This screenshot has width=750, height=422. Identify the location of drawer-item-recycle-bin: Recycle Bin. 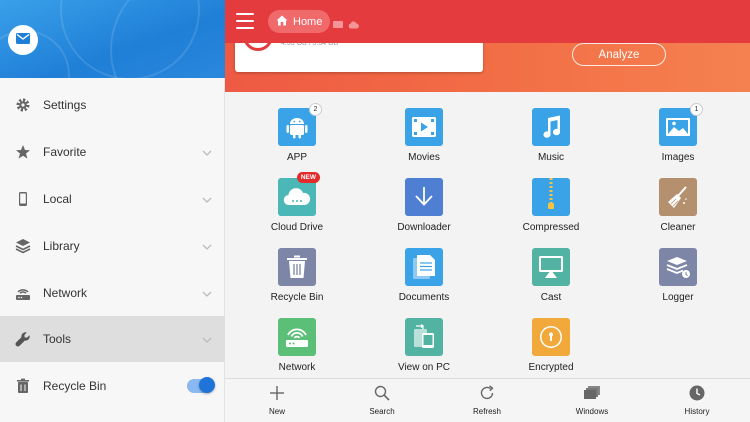
(112, 386).